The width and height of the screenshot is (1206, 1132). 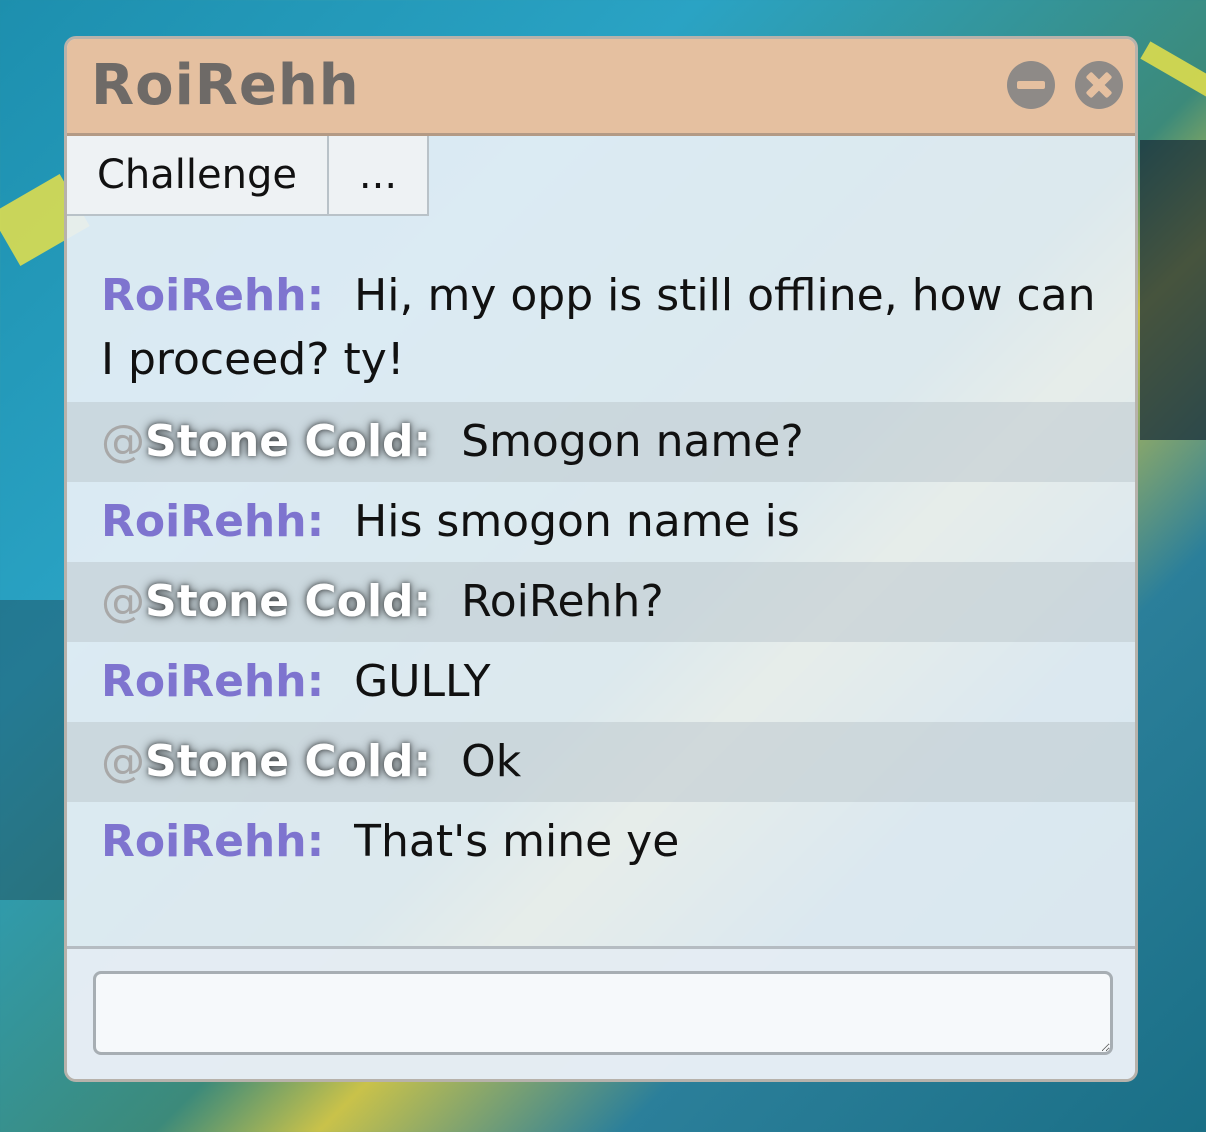 I want to click on close-icon, so click(x=1099, y=85).